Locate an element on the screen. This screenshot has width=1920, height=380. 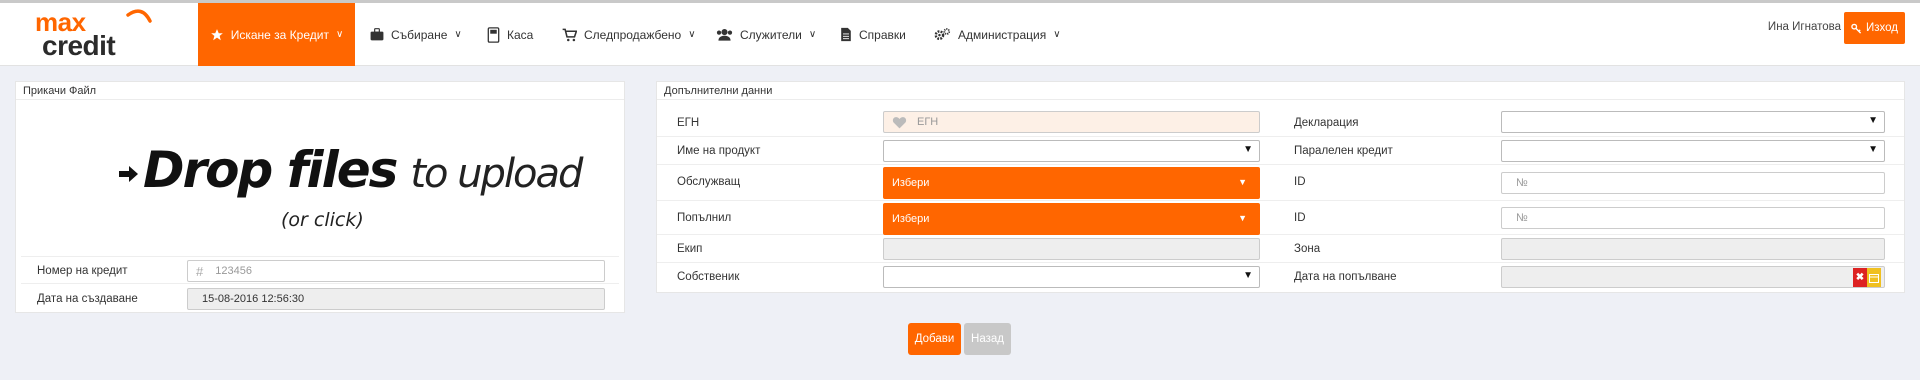
egn-input: ЕГН is located at coordinates (1071, 122).